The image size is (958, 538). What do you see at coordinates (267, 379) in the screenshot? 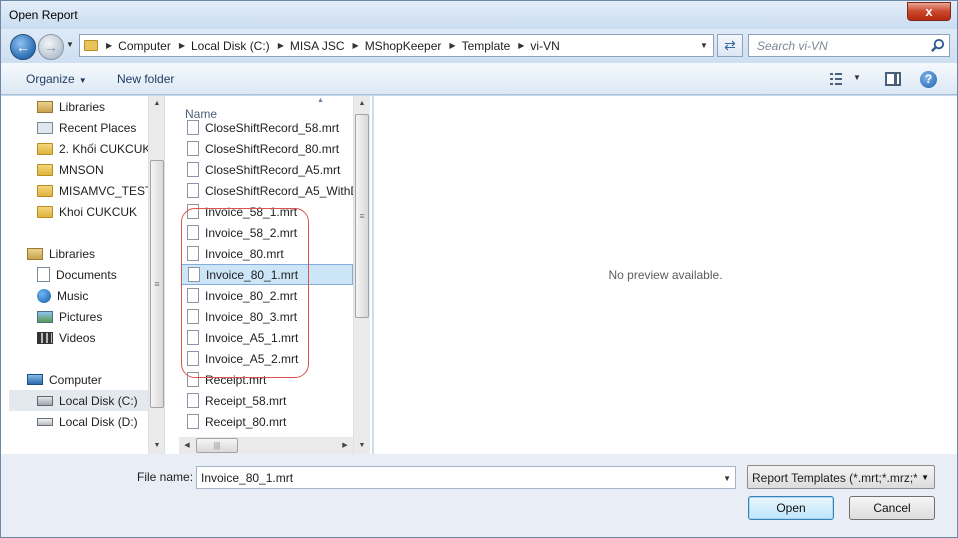
I see `file-item: Receipt.mrt` at bounding box center [267, 379].